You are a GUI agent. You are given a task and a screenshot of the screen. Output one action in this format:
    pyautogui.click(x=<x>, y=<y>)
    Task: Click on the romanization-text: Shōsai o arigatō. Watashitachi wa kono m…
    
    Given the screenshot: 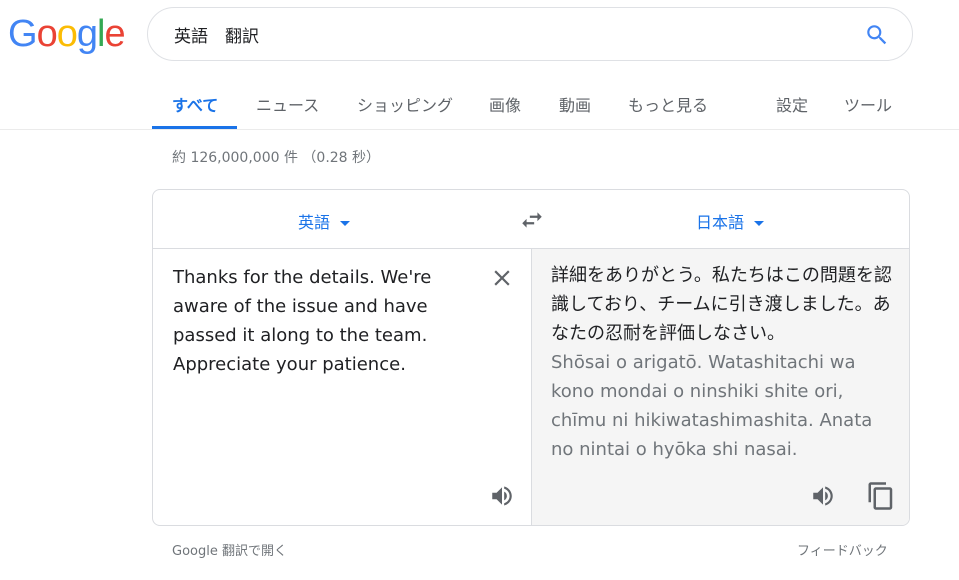 What is the action you would take?
    pyautogui.click(x=712, y=406)
    